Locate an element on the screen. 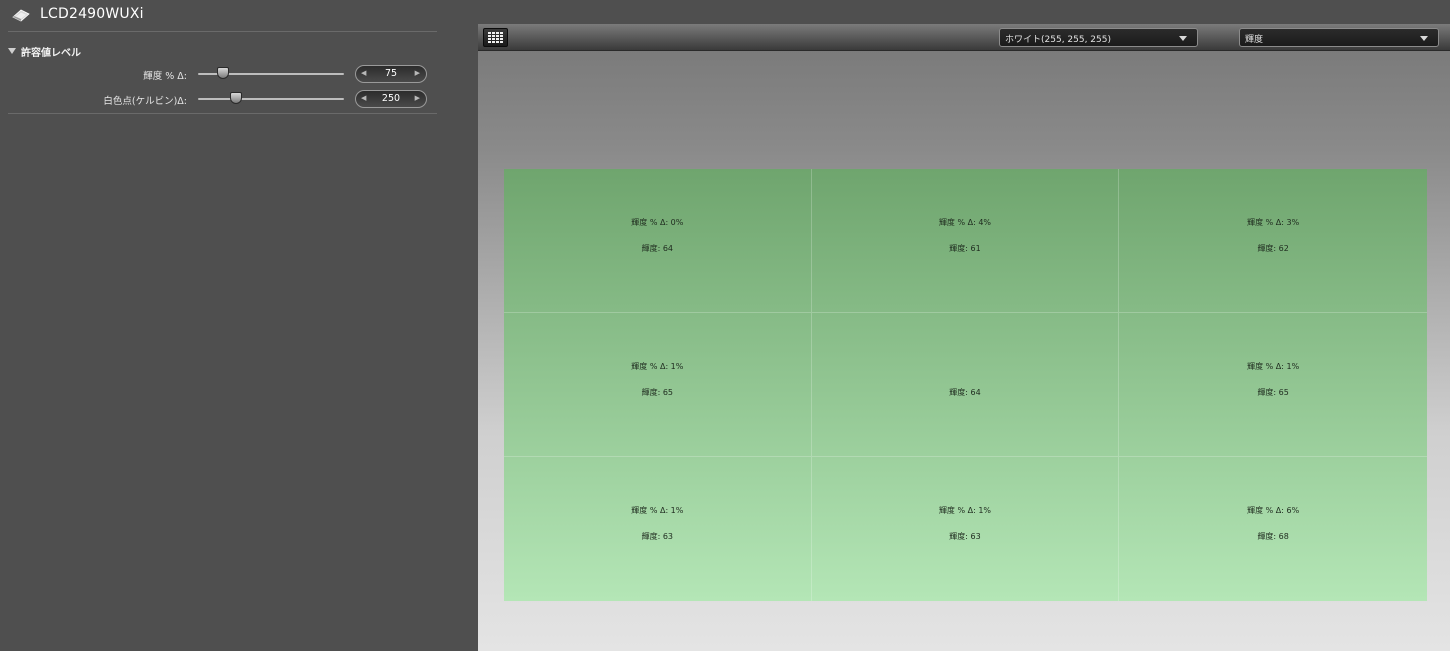 Image resolution: width=1450 pixels, height=651 pixels. tolerance-section-header: 許容値レベル is located at coordinates (44, 51).